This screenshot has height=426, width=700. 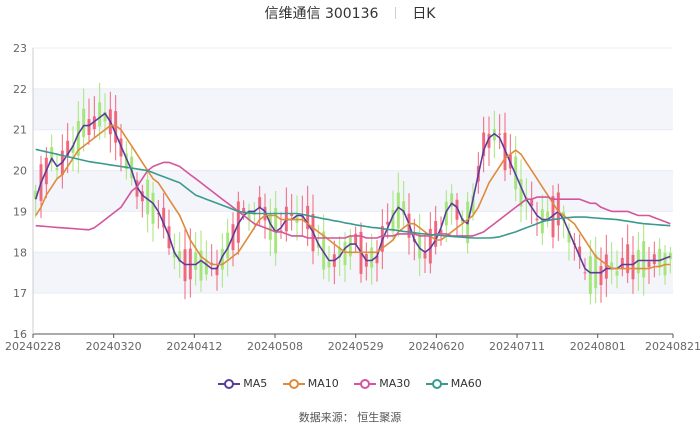 I want to click on y-tick-label: 21, so click(x=20, y=130).